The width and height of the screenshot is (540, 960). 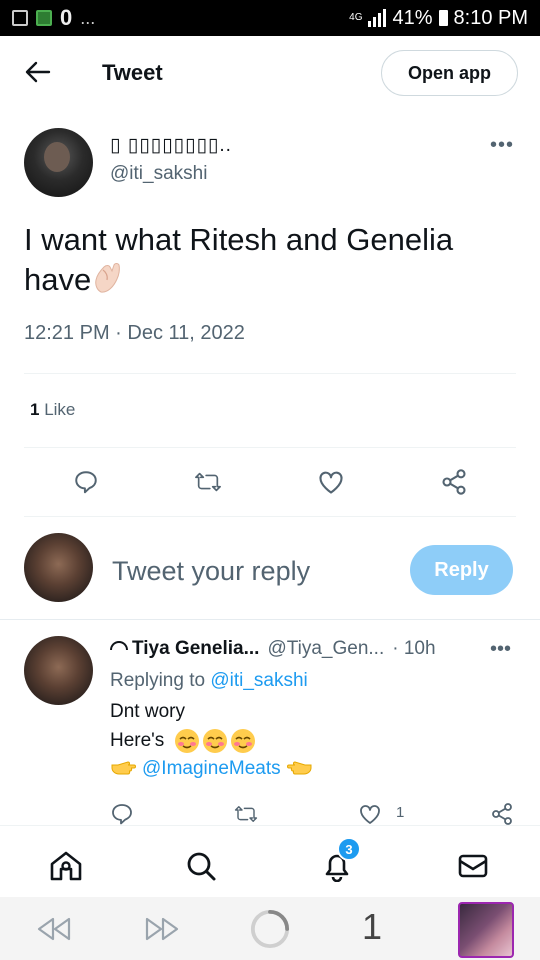 I want to click on reply-mention-line: @ImagineMeats, so click(x=211, y=769).